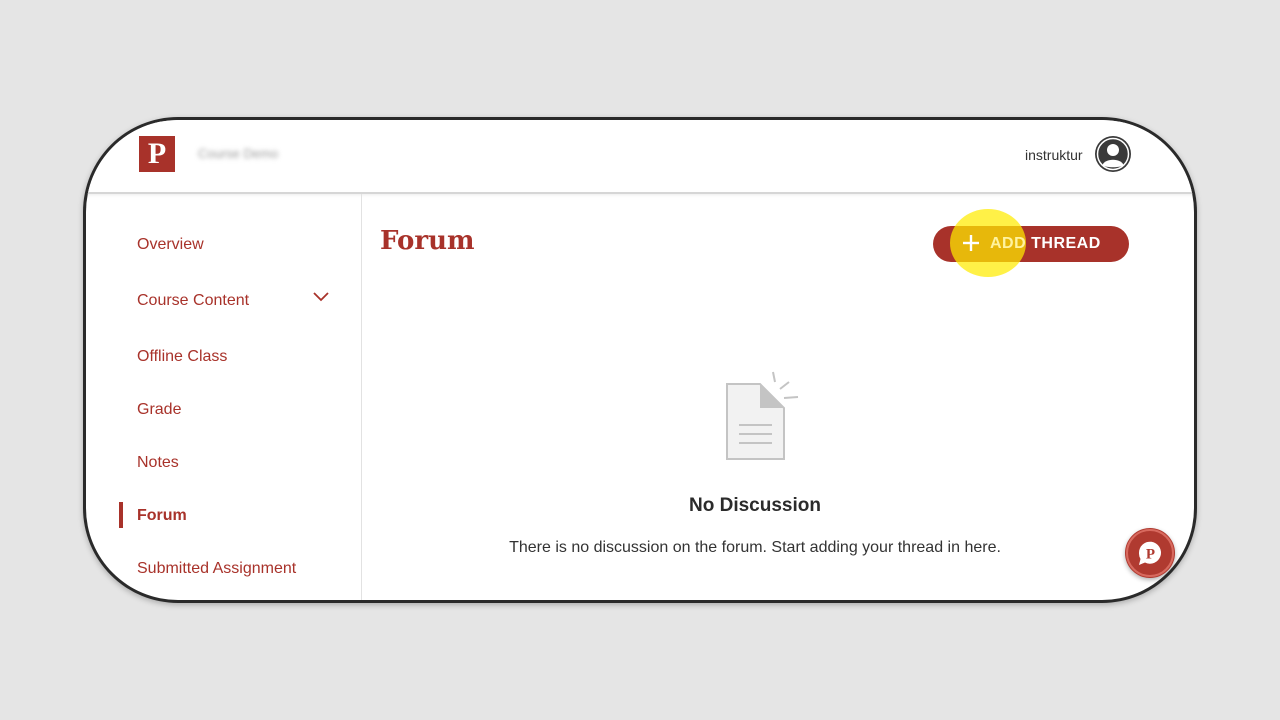 The width and height of the screenshot is (1280, 720). What do you see at coordinates (755, 505) in the screenshot?
I see `empty-state-title: No Discussion` at bounding box center [755, 505].